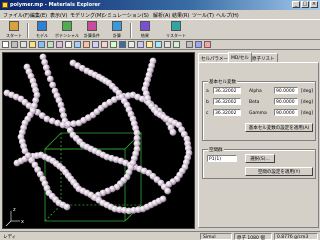 Image resolution: width=320 pixels, height=240 pixels. I want to click on axis-x-label: x, so click(22, 222).